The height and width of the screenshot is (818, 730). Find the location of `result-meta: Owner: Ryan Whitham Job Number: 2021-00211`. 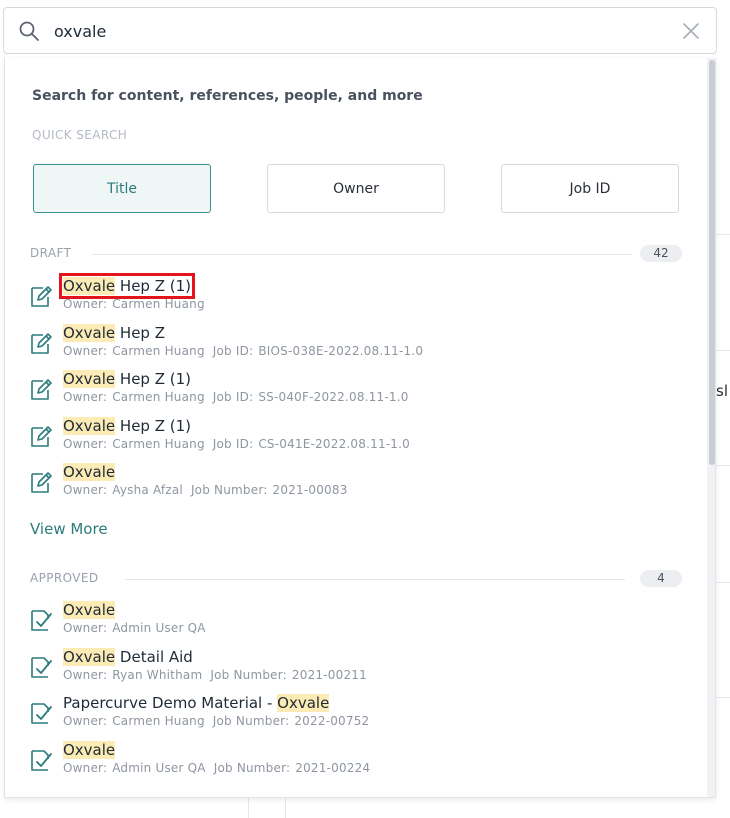

result-meta: Owner: Ryan Whitham Job Number: 2021-00211 is located at coordinates (217, 675).